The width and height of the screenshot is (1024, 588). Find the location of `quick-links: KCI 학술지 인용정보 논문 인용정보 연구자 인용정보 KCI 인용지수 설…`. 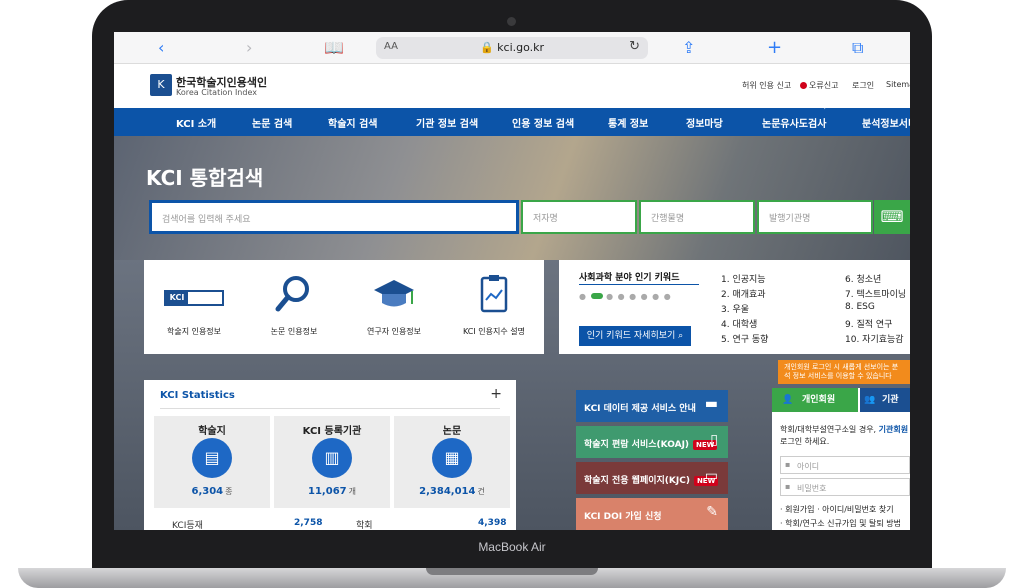

quick-links: KCI 학술지 인용정보 논문 인용정보 연구자 인용정보 KCI 인용지수 설… is located at coordinates (344, 307).